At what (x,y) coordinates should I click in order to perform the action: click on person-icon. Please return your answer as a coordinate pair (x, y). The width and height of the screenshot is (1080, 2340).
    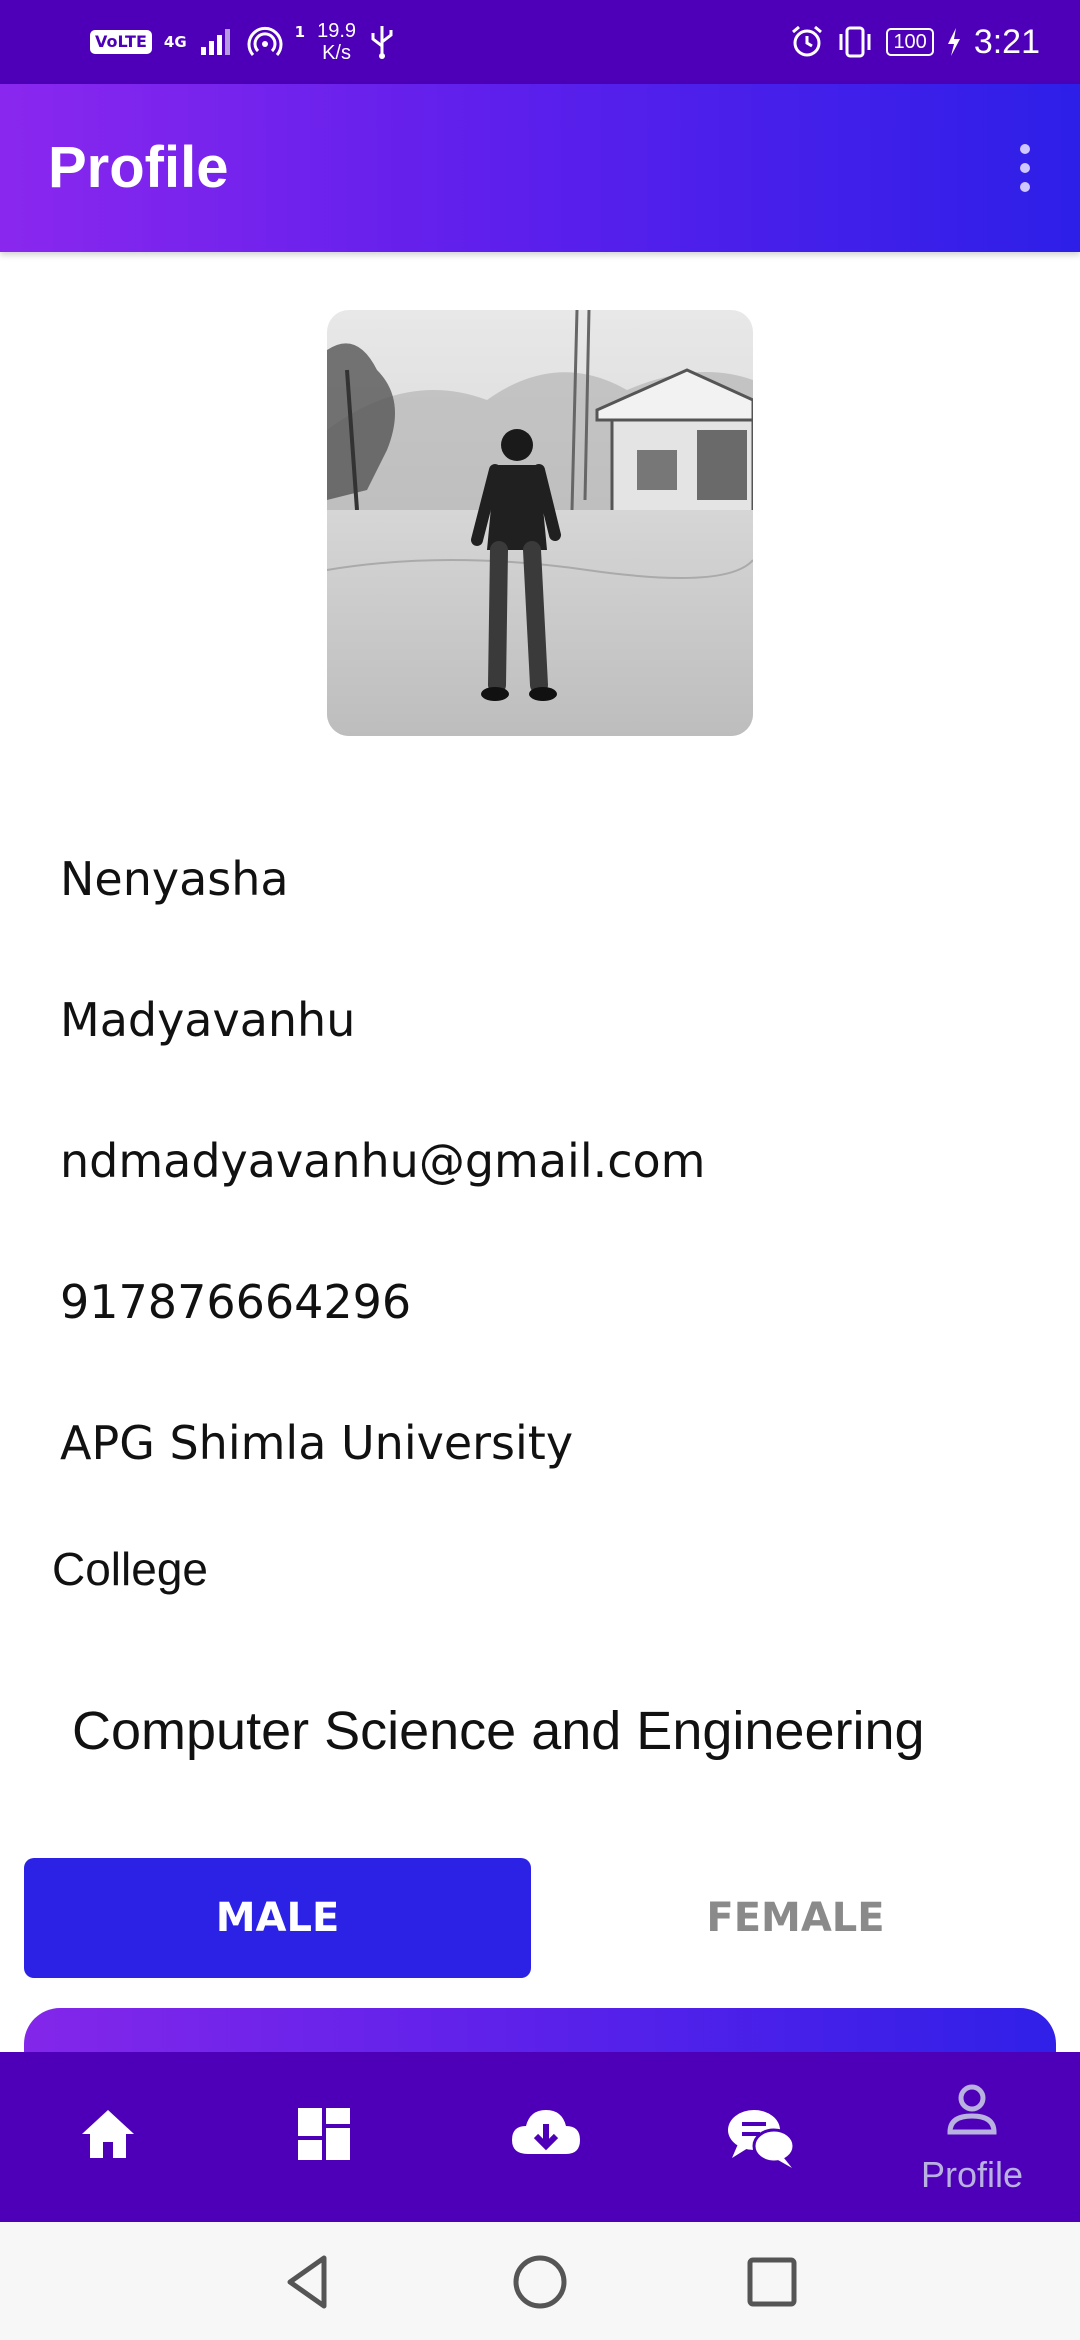
    Looking at the image, I should click on (972, 2109).